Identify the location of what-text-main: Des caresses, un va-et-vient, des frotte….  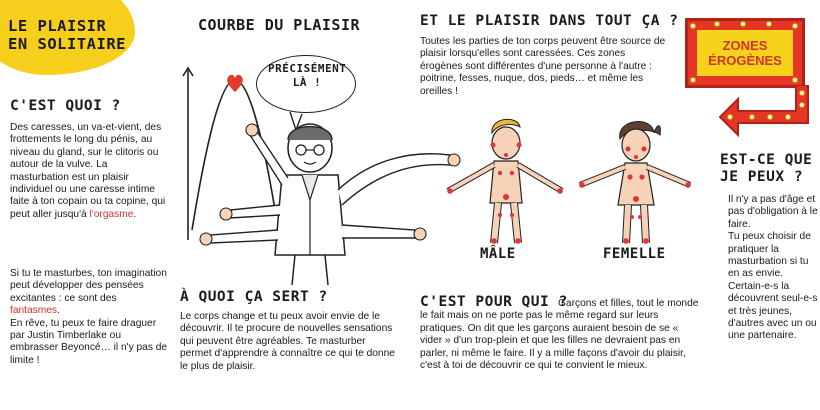
(88, 171).